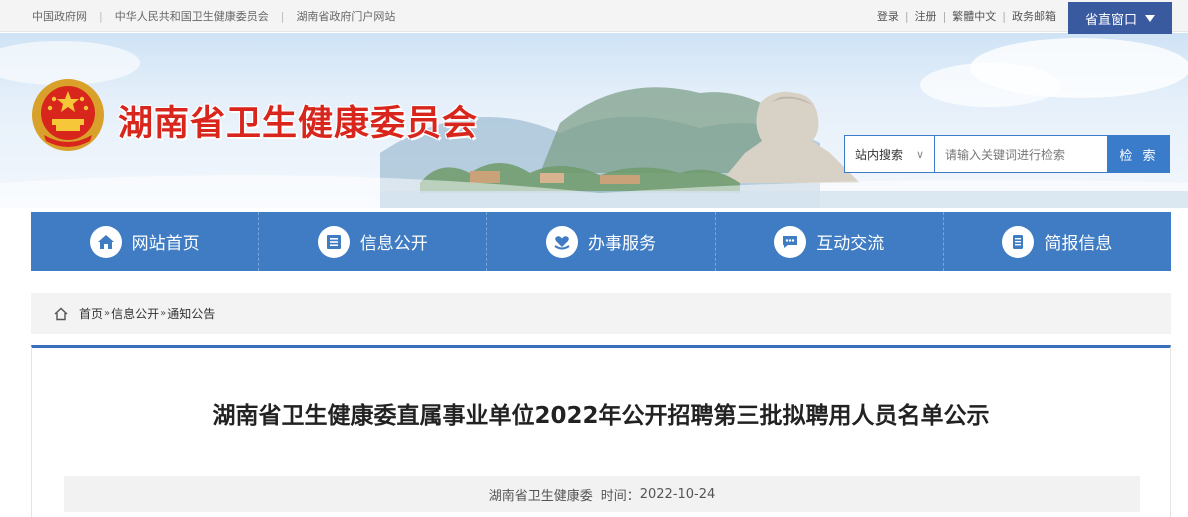 This screenshot has width=1188, height=517. I want to click on breadcrumb-notices: 通知公告, so click(191, 313).